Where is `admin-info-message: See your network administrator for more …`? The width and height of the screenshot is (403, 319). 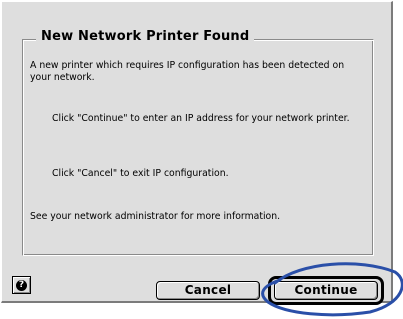 admin-info-message: See your network administrator for more … is located at coordinates (155, 216).